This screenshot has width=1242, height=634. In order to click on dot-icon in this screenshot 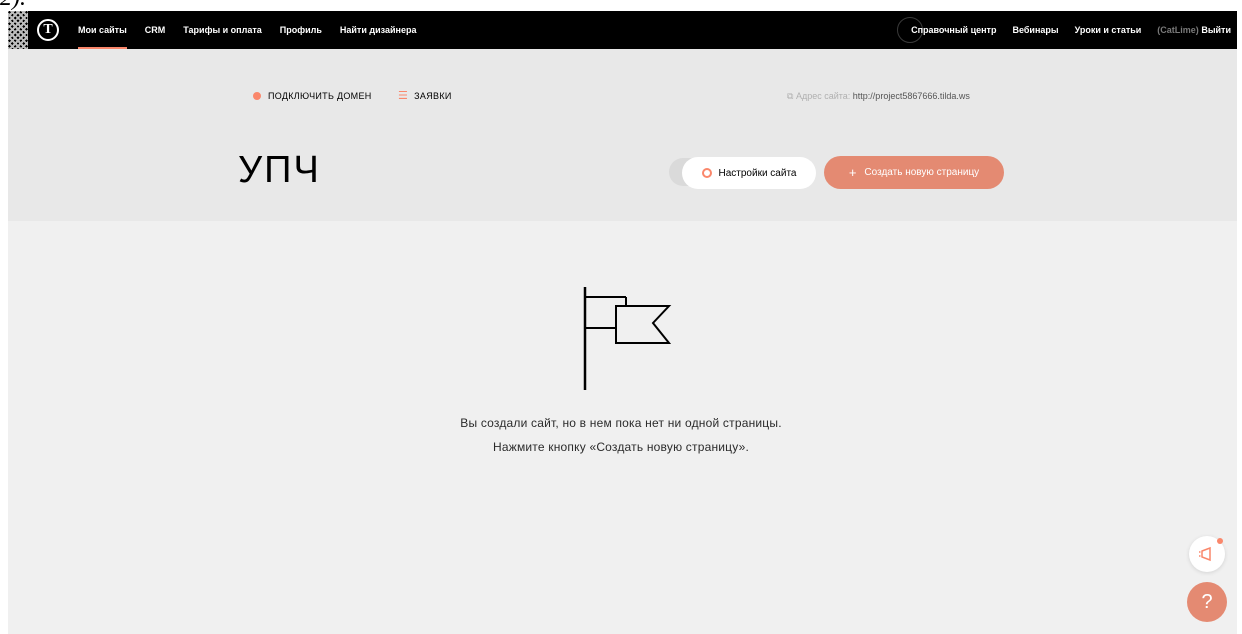, I will do `click(257, 96)`.